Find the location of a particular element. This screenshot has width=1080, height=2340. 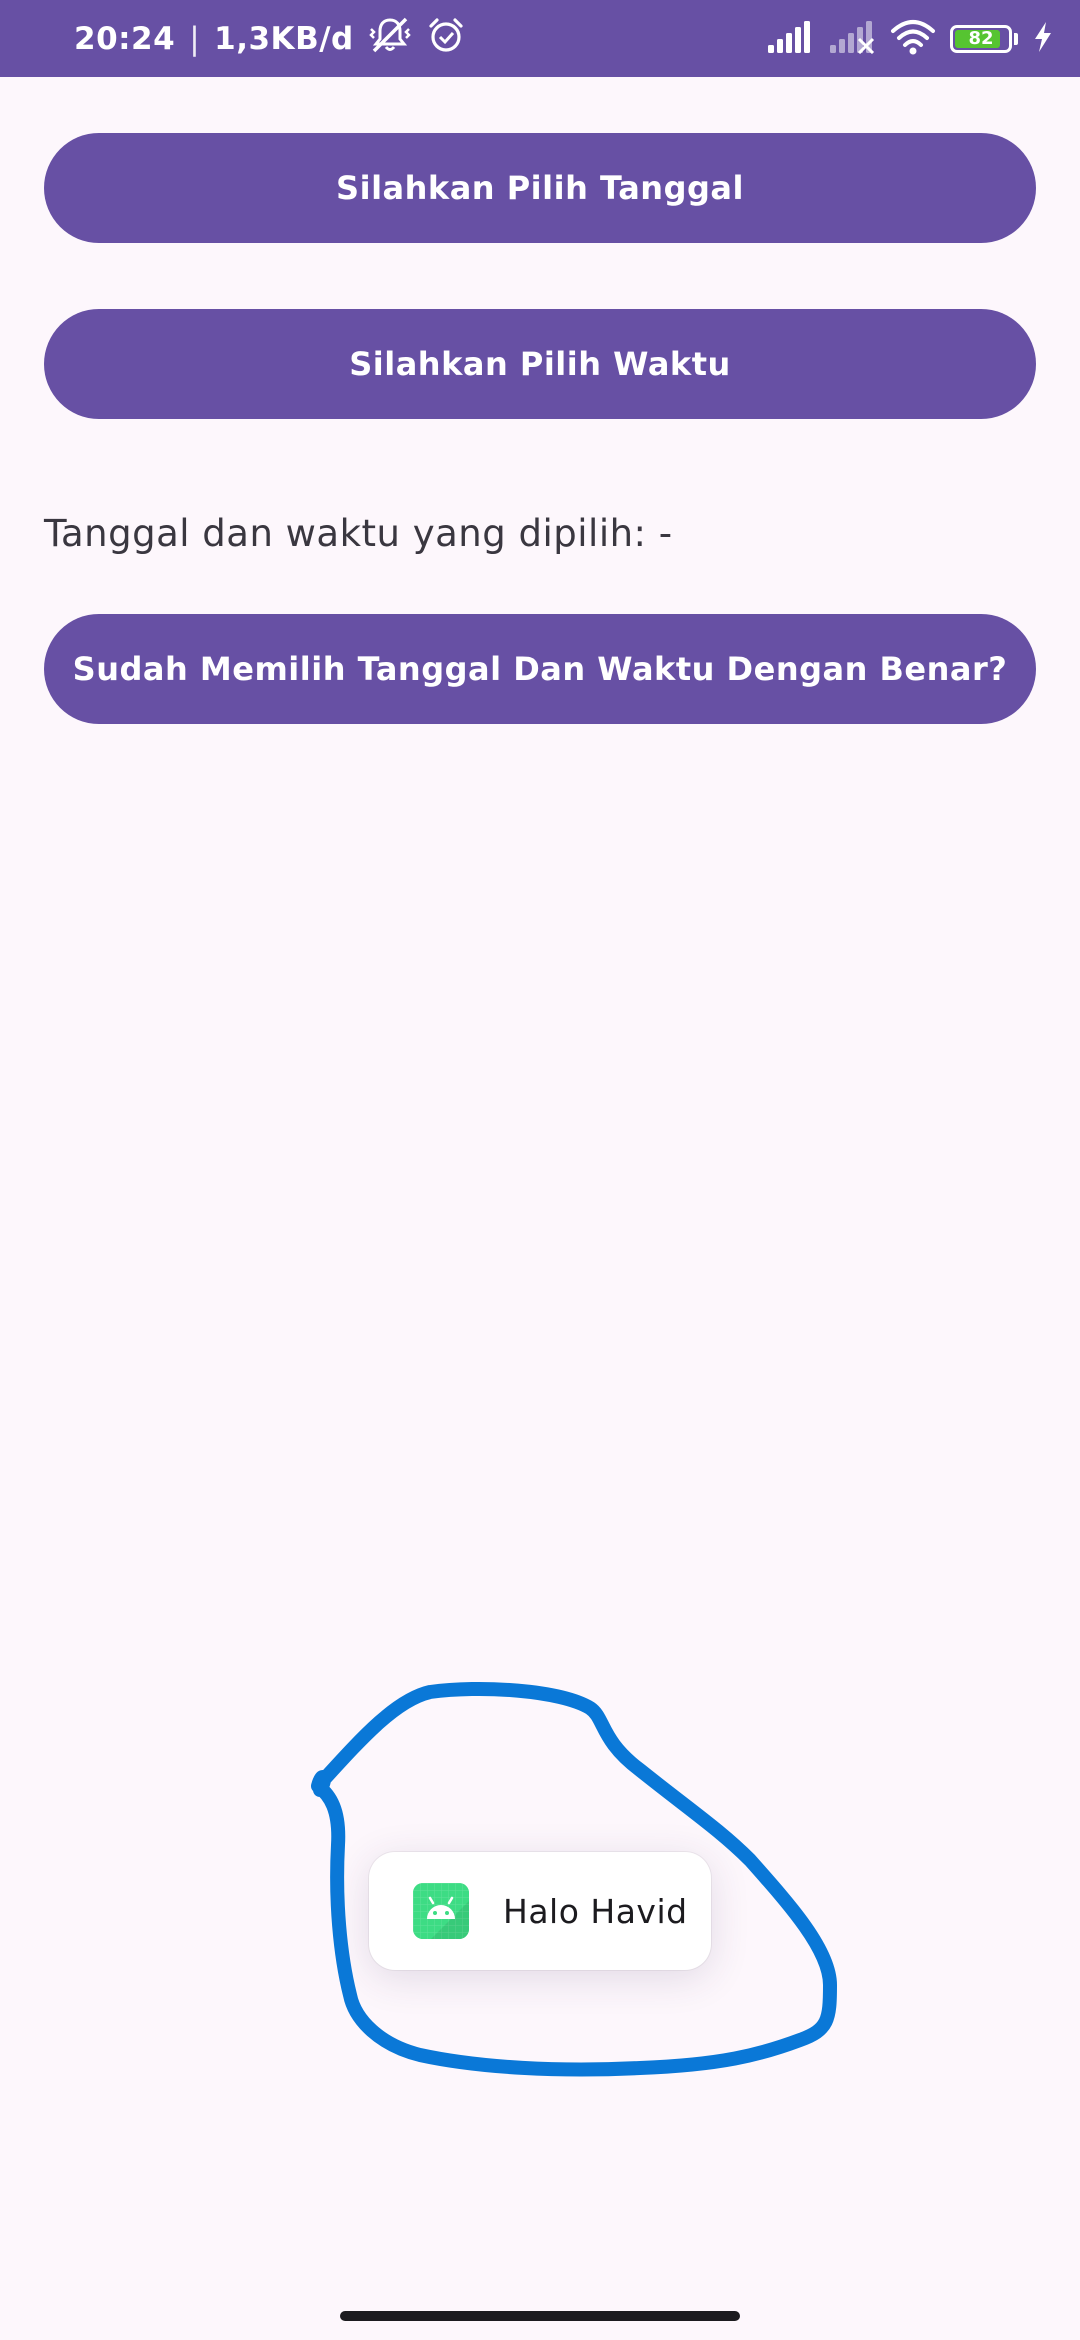

status-bar: 20:24 | 1,3KB/d 82 is located at coordinates (540, 38).